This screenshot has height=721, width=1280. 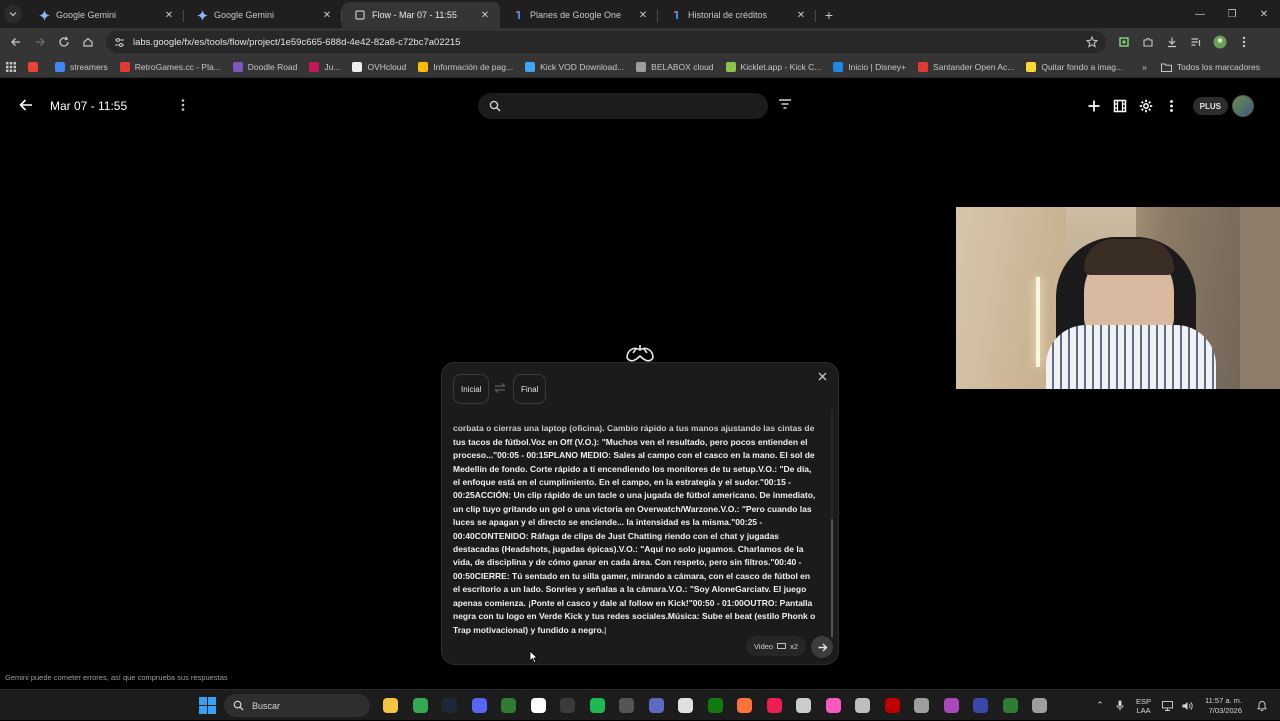 I want to click on itunes-app, so click(x=834, y=705).